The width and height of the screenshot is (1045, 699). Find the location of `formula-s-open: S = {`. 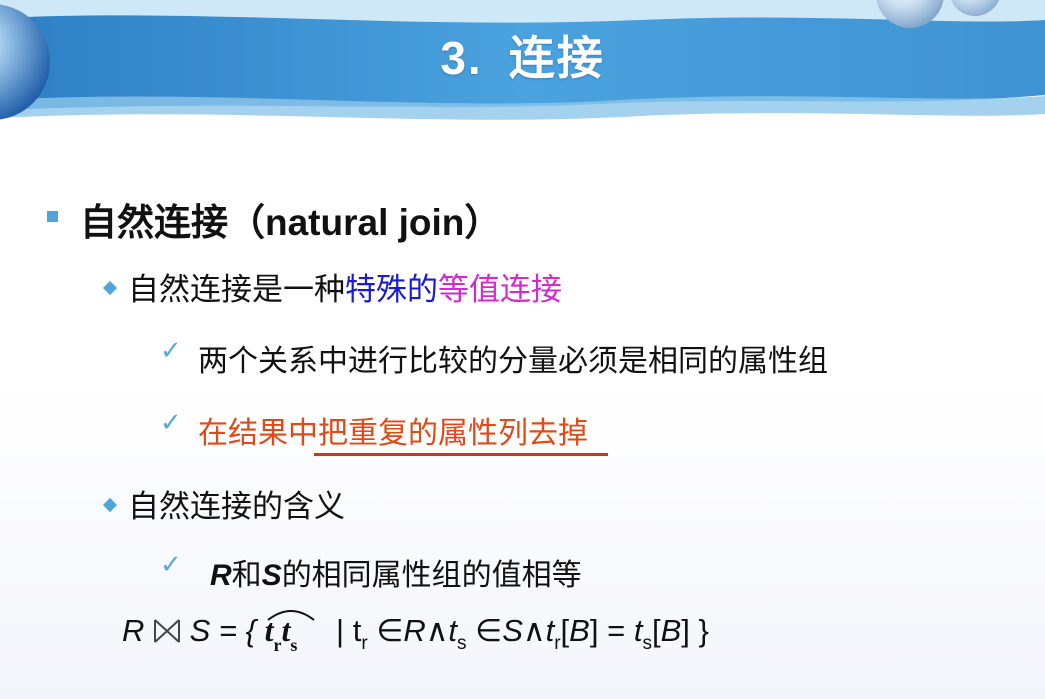

formula-s-open: S = { is located at coordinates (222, 630).